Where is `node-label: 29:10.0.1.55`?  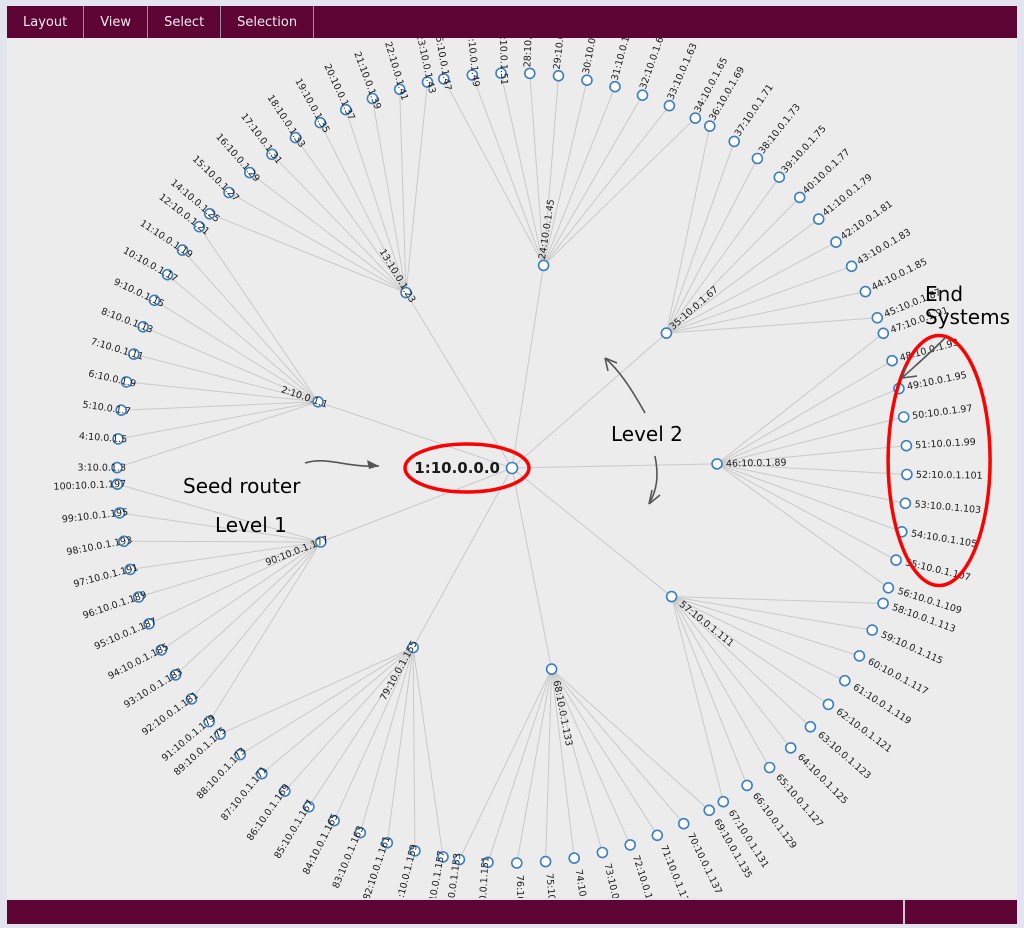
node-label: 29:10.0.1.55 is located at coordinates (561, 54).